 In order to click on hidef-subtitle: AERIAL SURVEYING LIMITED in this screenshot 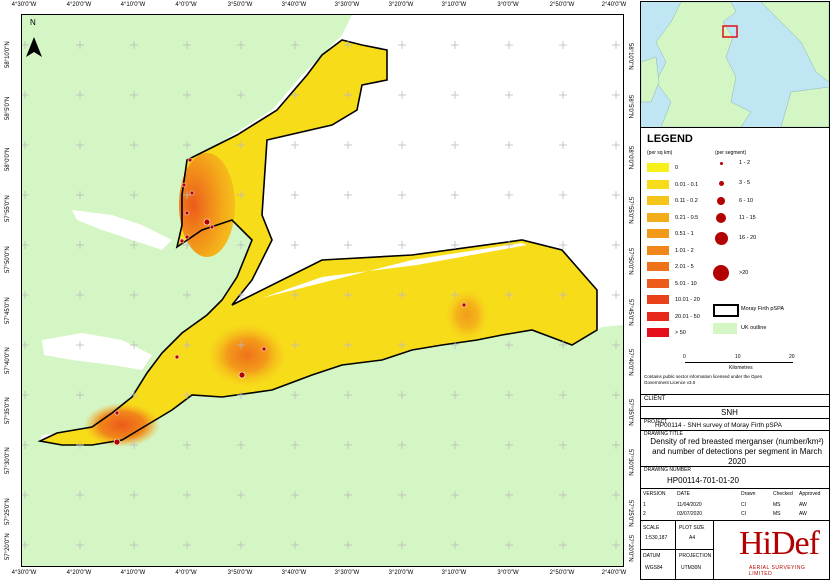, I will do `click(777, 571)`.